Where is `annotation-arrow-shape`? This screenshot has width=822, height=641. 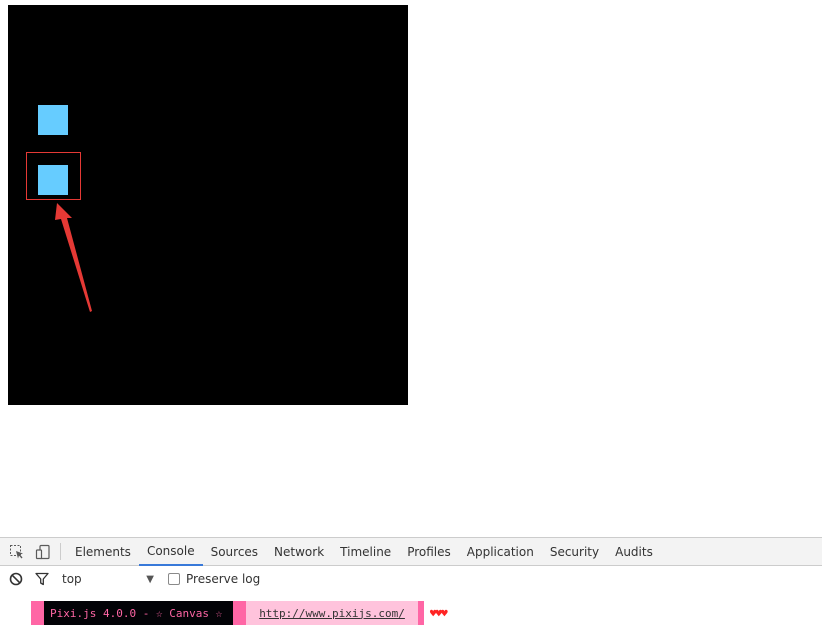 annotation-arrow-shape is located at coordinates (73, 257).